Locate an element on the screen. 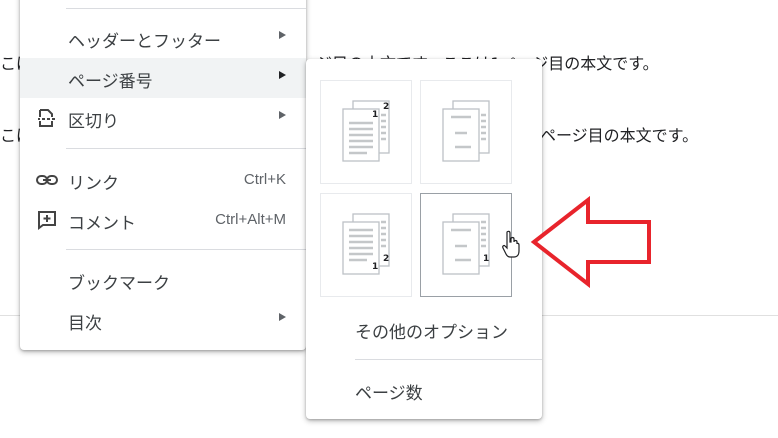 This screenshot has width=778, height=438. doc-text-line-2: ページ目の本文です。 is located at coordinates (619, 135).